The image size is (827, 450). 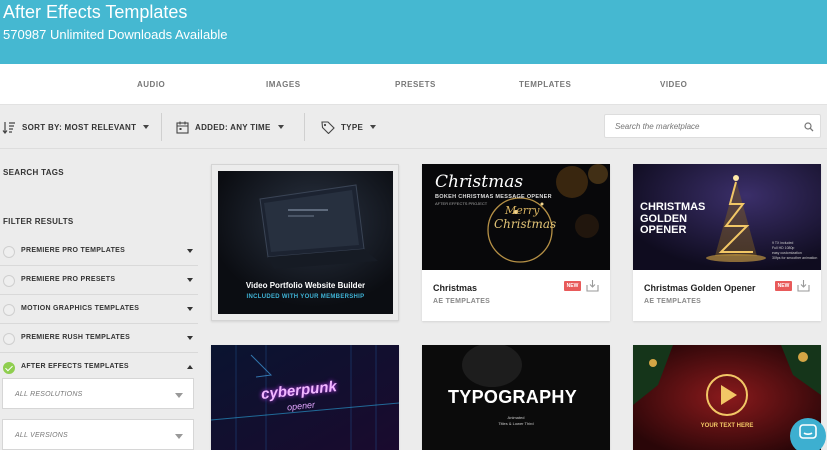 I want to click on card-title: Christmas Golden Opener, so click(x=700, y=288).